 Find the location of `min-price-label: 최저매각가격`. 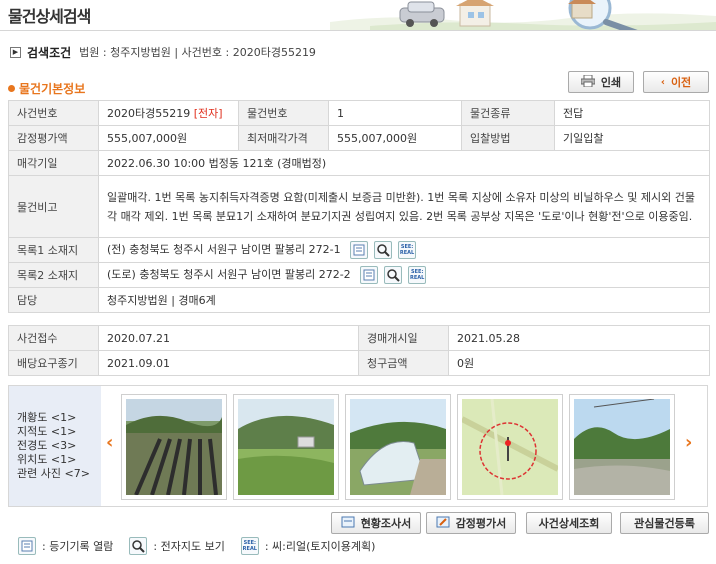

min-price-label: 최저매각가격 is located at coordinates (283, 138).